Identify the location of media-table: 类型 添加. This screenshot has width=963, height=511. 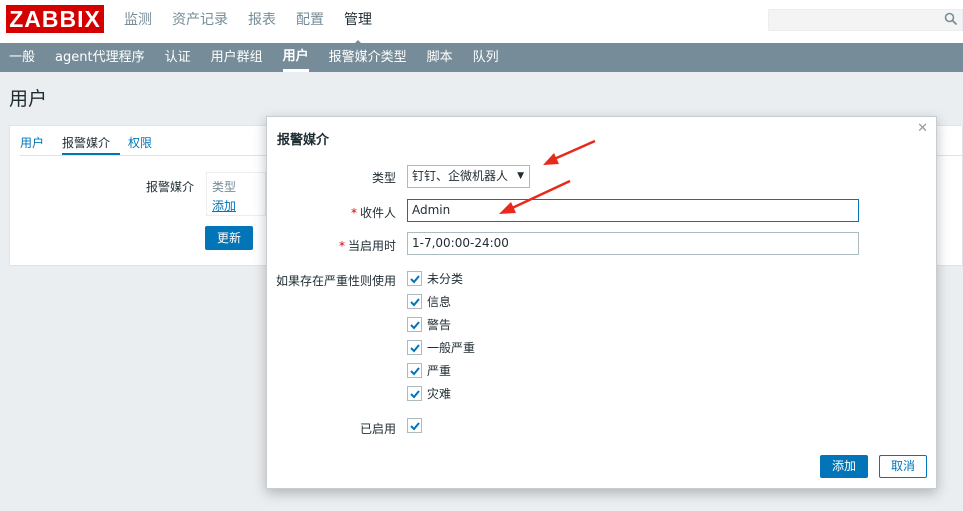
(236, 194).